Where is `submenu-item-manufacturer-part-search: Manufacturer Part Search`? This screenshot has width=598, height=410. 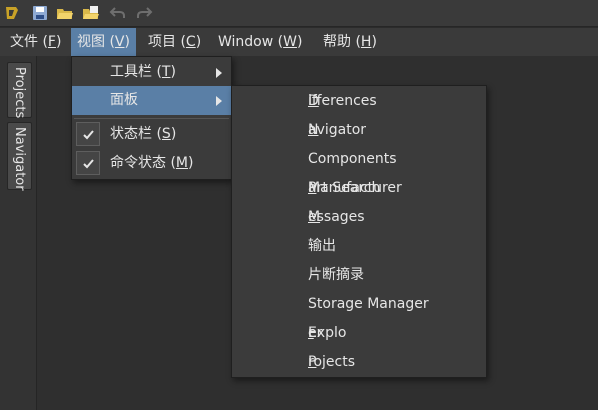 submenu-item-manufacturer-part-search: Manufacturer Part Search is located at coordinates (359, 188).